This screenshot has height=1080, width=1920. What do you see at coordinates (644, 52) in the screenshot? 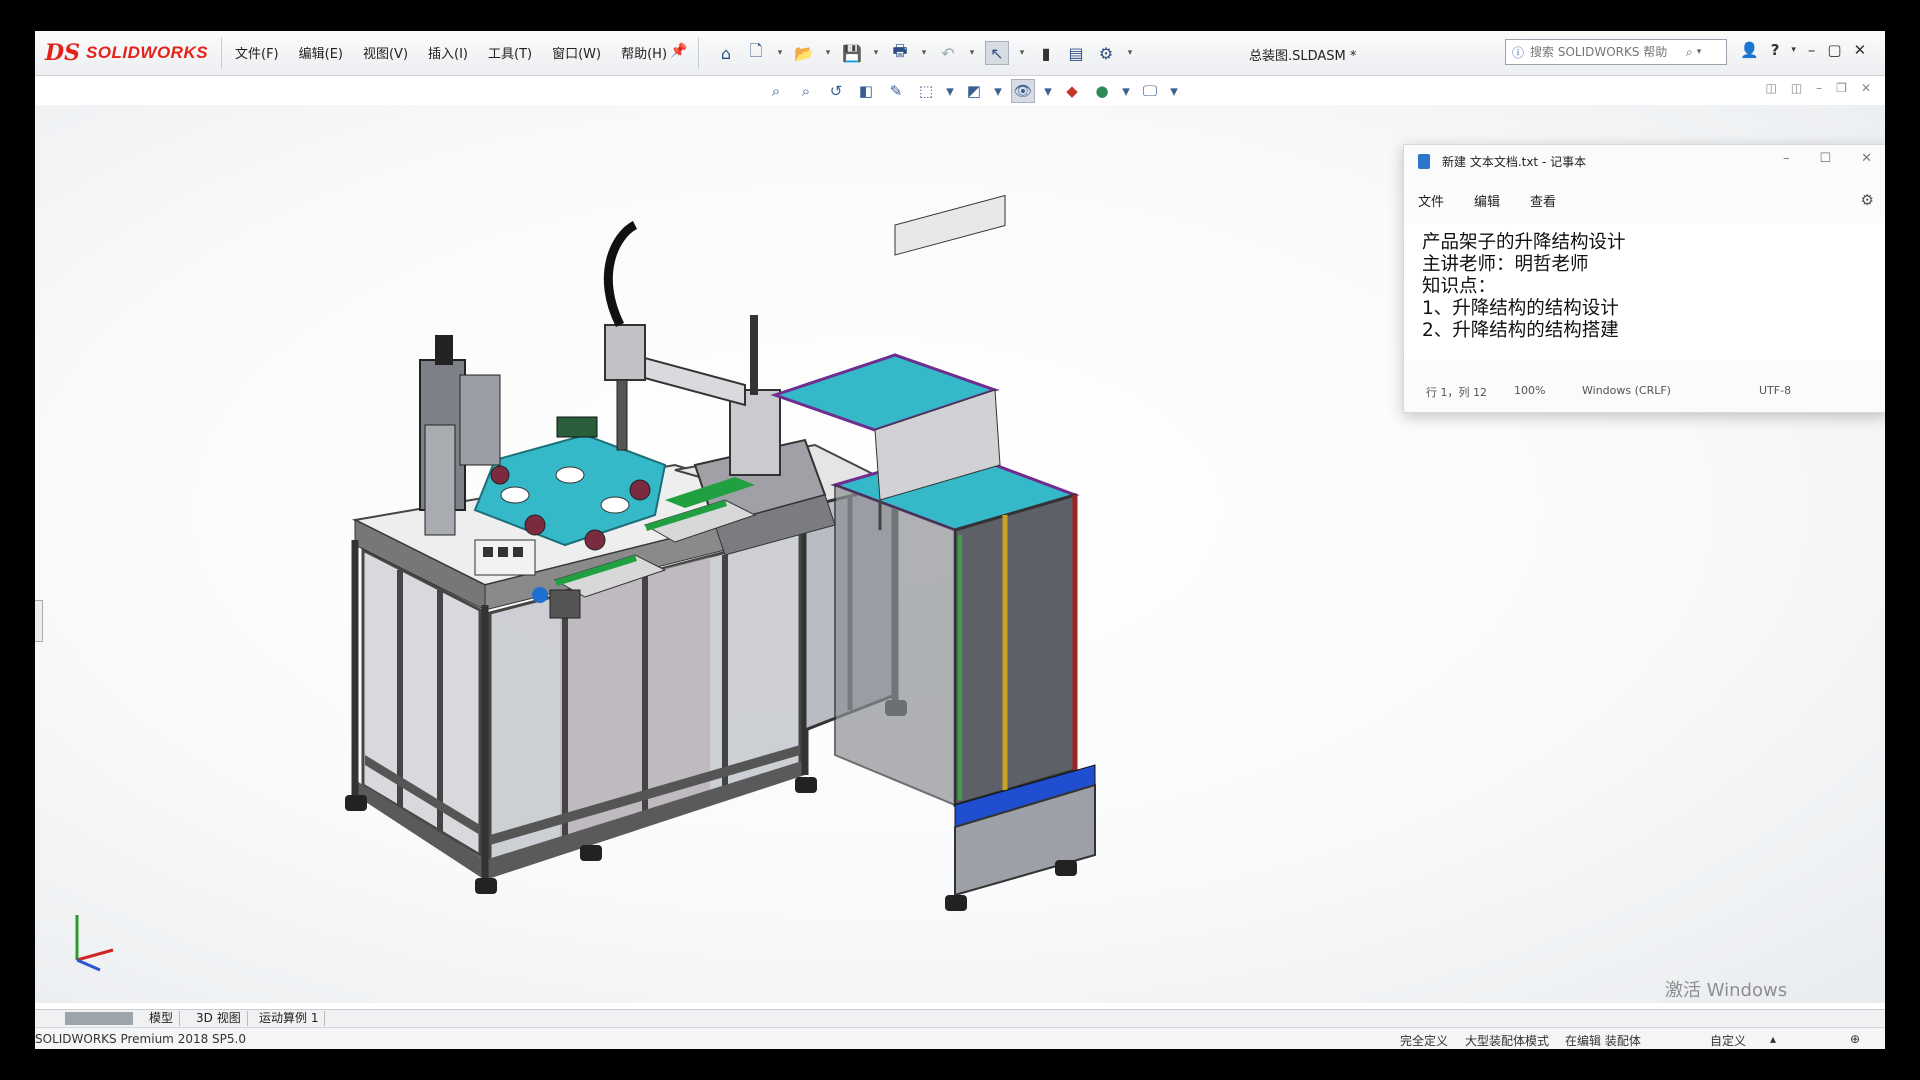
I see `menu-help: 帮助(H)` at bounding box center [644, 52].